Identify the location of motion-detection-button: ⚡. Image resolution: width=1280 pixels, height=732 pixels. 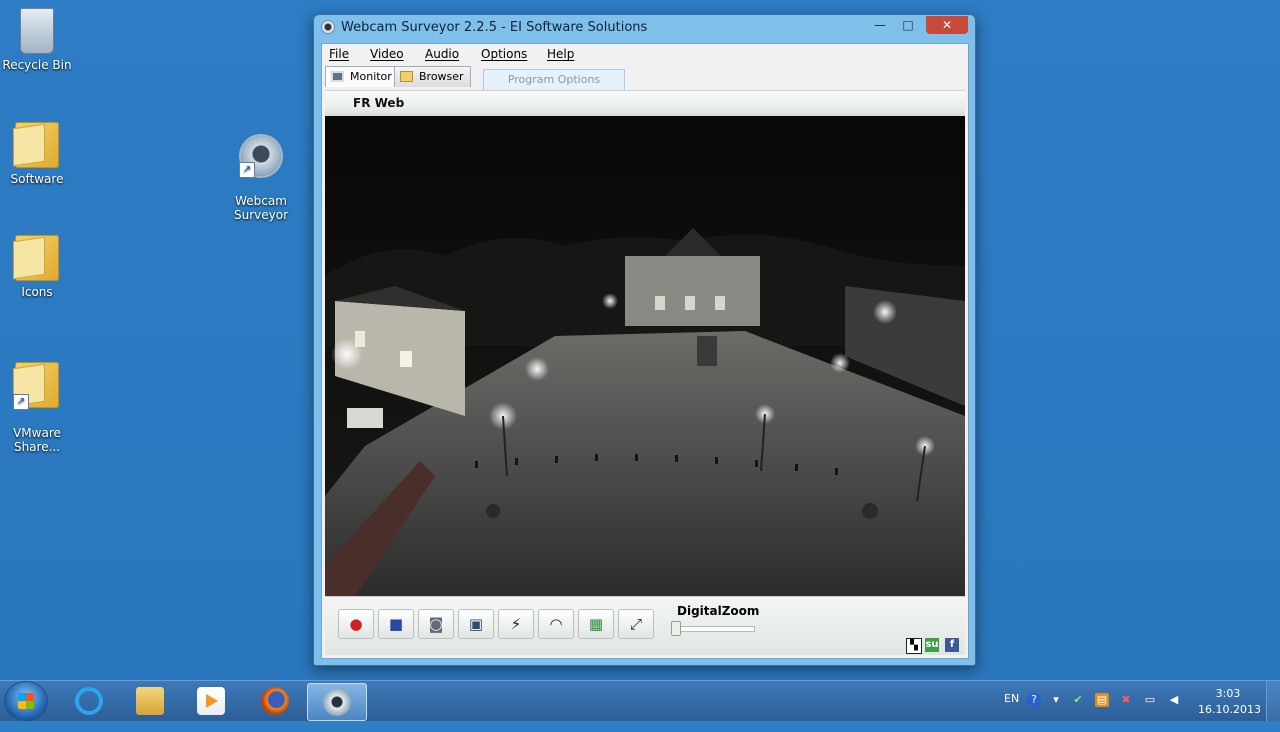
(516, 624).